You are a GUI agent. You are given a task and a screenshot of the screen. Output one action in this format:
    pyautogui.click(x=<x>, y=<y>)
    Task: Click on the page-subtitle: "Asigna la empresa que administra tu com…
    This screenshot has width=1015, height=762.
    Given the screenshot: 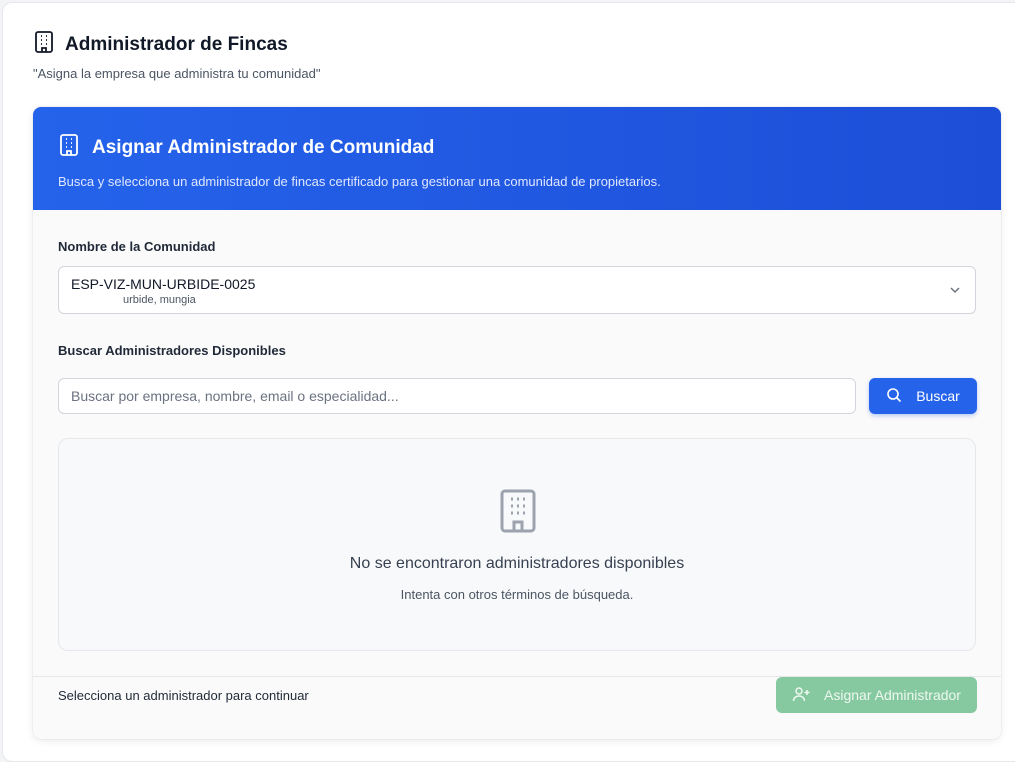 What is the action you would take?
    pyautogui.click(x=177, y=73)
    